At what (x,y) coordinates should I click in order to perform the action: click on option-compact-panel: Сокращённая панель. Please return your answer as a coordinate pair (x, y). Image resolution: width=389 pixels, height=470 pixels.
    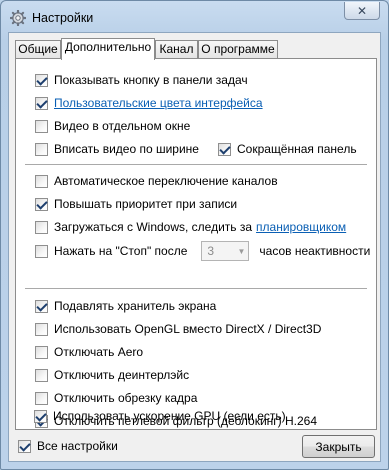
    Looking at the image, I should click on (287, 149).